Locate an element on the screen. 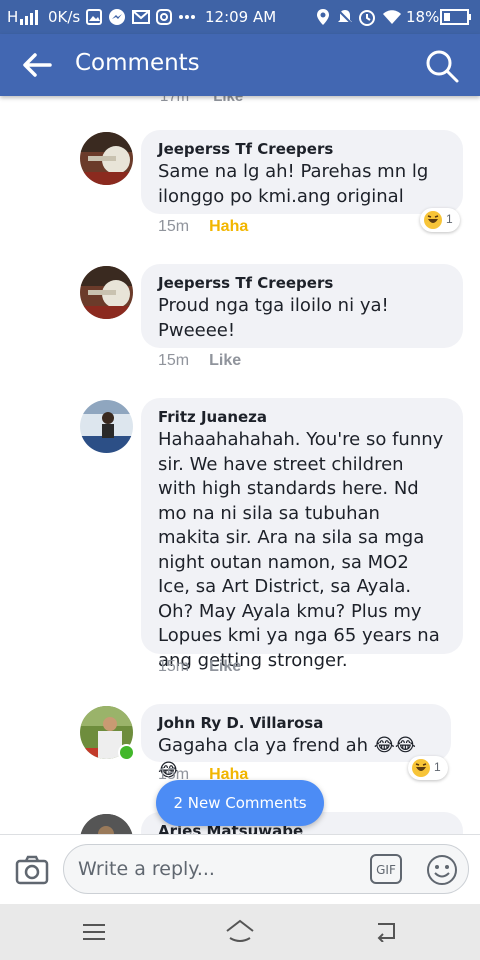 The height and width of the screenshot is (960, 480). page-title: Comments is located at coordinates (137, 63).